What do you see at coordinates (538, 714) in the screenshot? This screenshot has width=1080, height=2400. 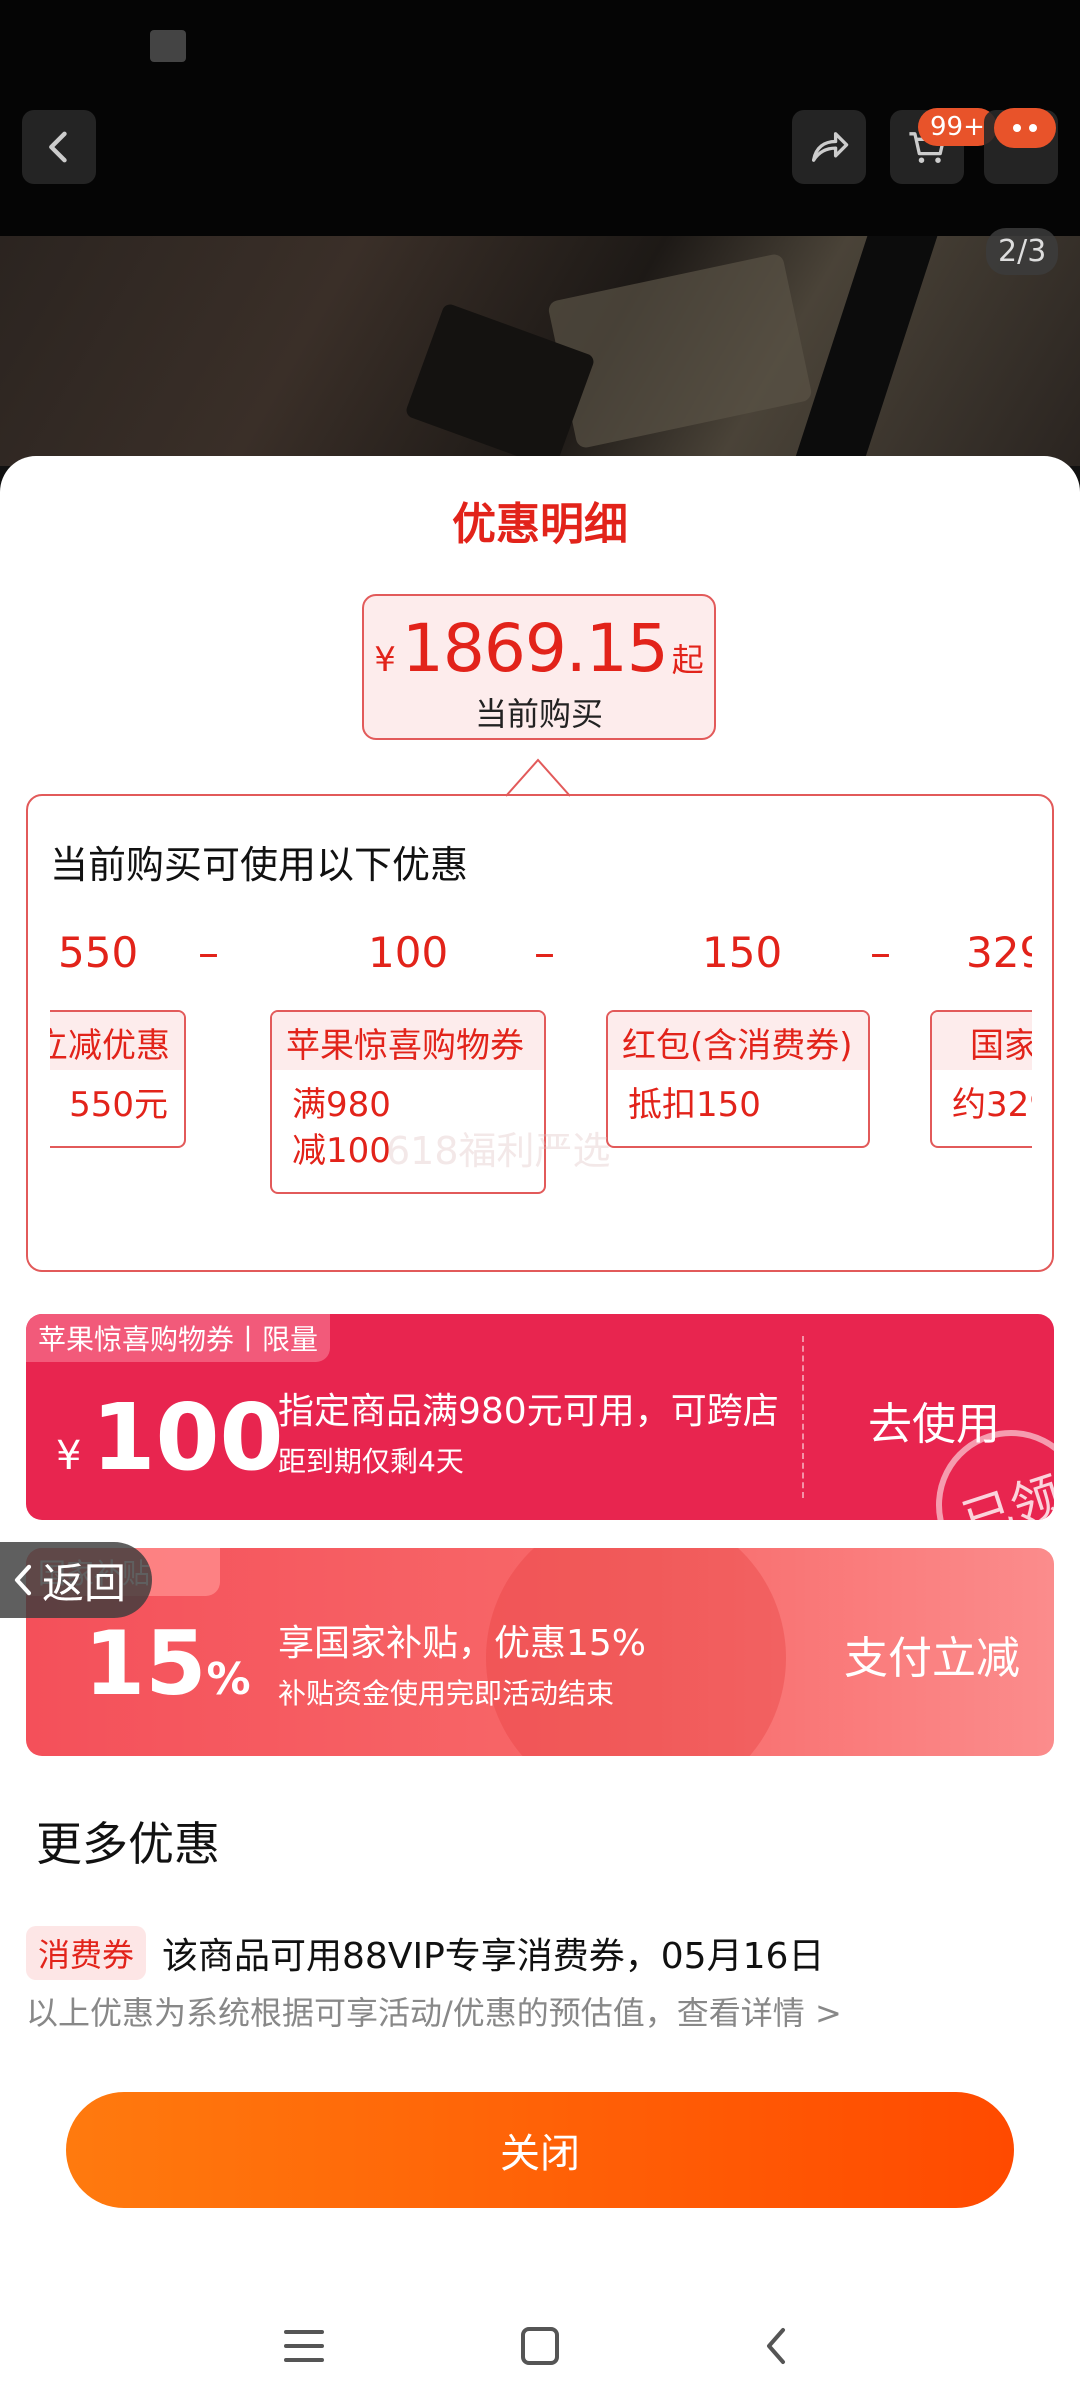 I see `price-label: 当前购买` at bounding box center [538, 714].